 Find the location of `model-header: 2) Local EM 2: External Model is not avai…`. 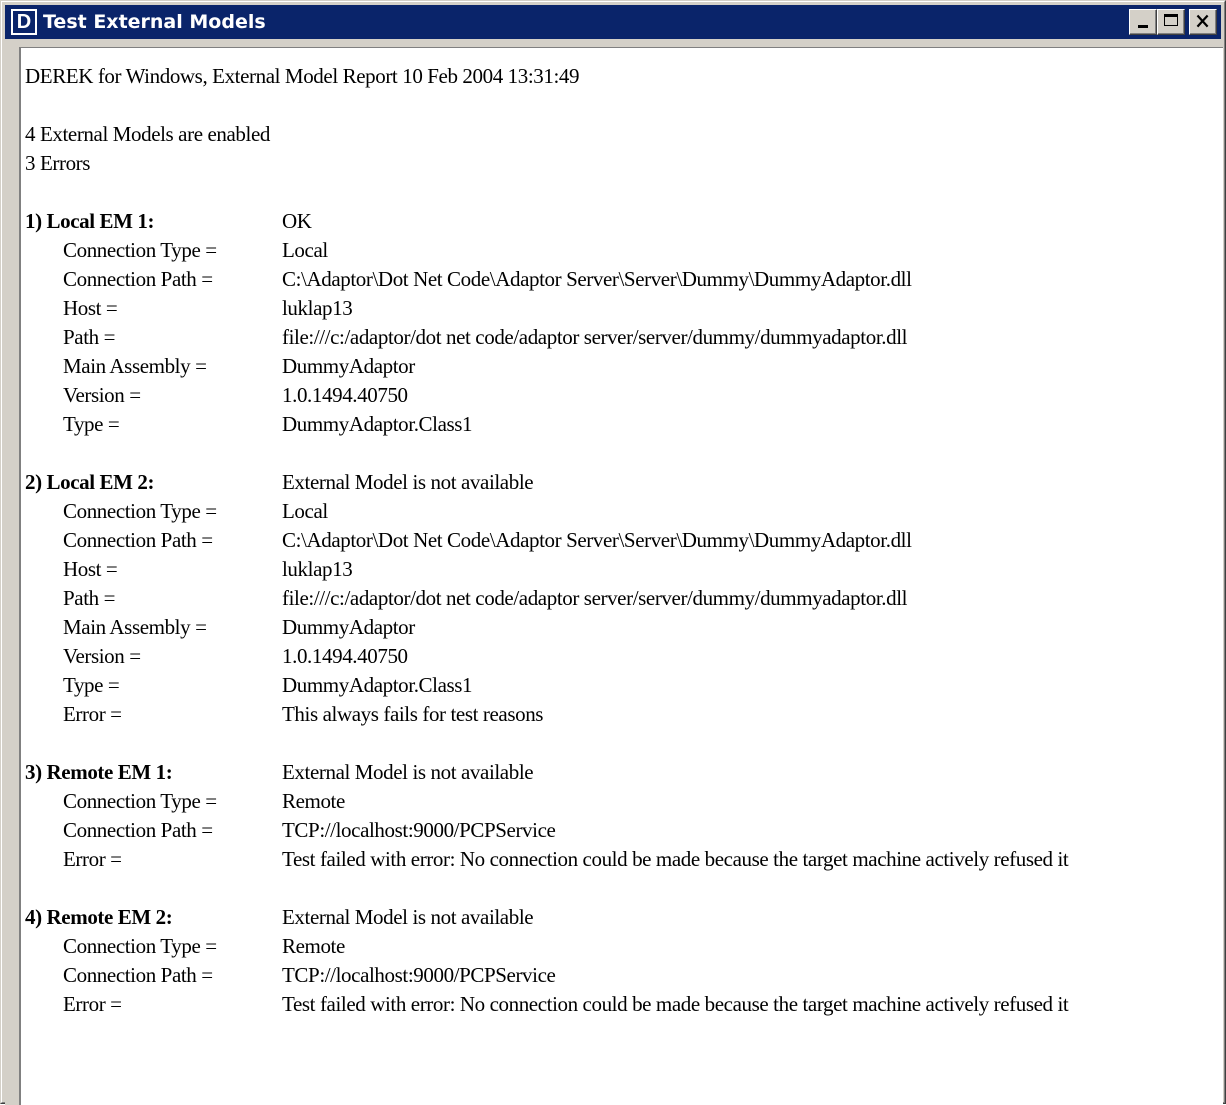

model-header: 2) Local EM 2: External Model is not avai… is located at coordinates (546, 482).